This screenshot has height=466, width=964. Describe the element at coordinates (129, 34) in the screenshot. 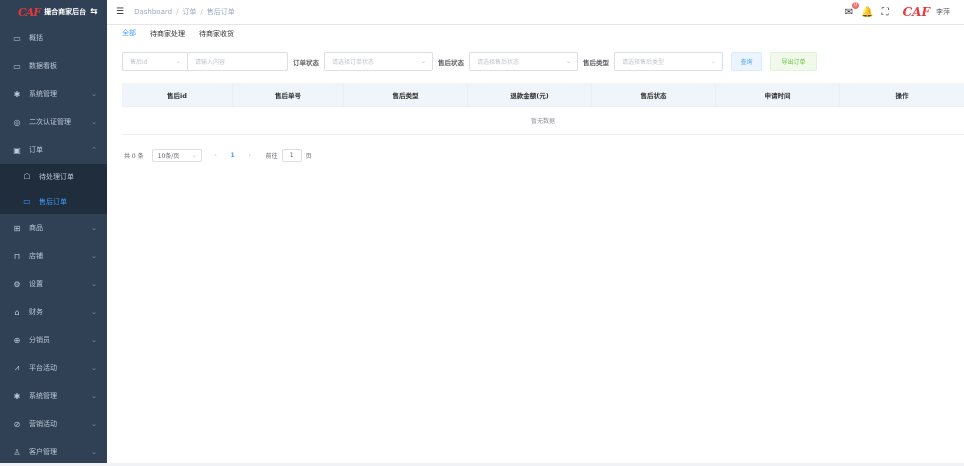

I see `tab-all: 全部` at that location.